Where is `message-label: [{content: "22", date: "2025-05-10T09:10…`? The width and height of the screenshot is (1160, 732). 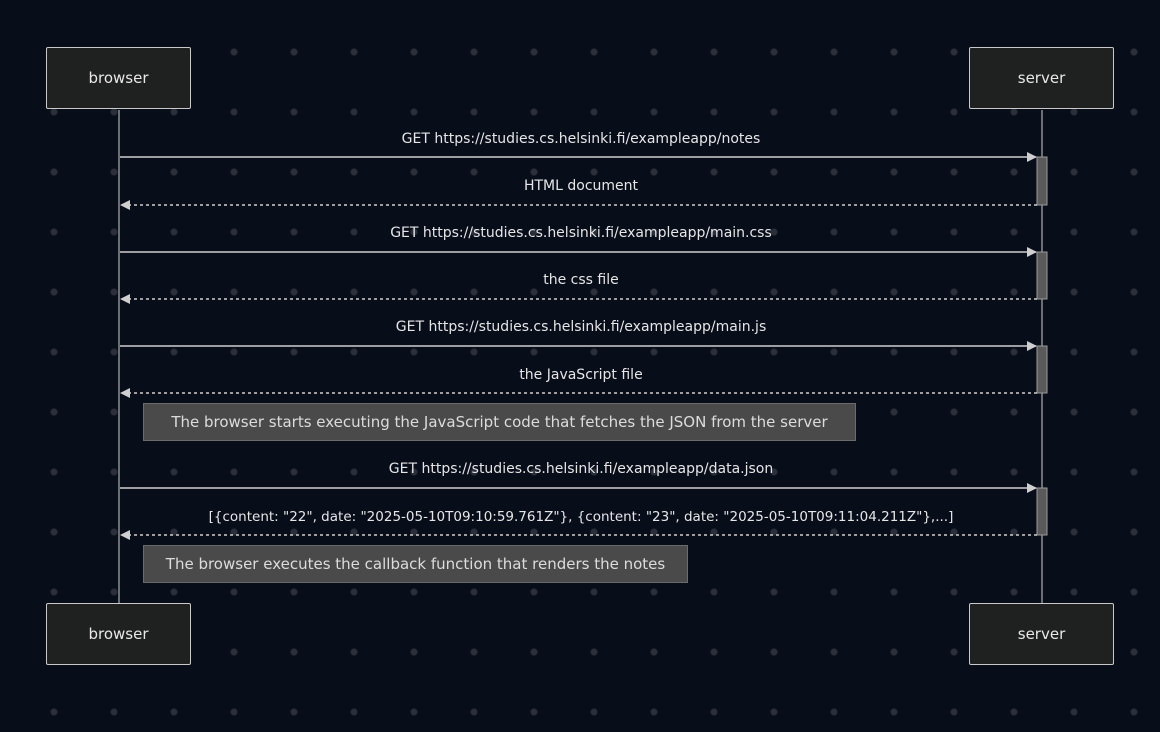
message-label: [{content: "22", date: "2025-05-10T09:10… is located at coordinates (581, 517).